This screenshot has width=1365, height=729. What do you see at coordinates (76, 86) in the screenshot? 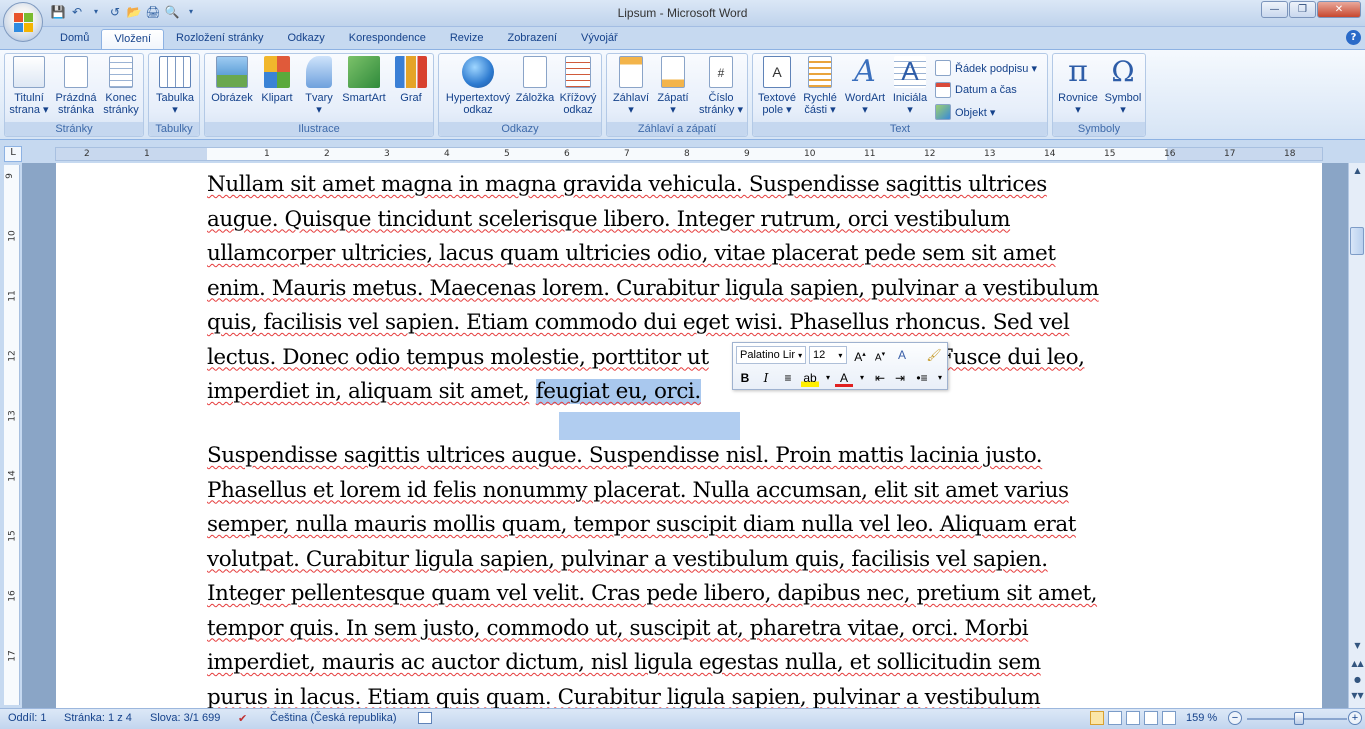
I see `blank-page-button: Prázdná stránka` at bounding box center [76, 86].